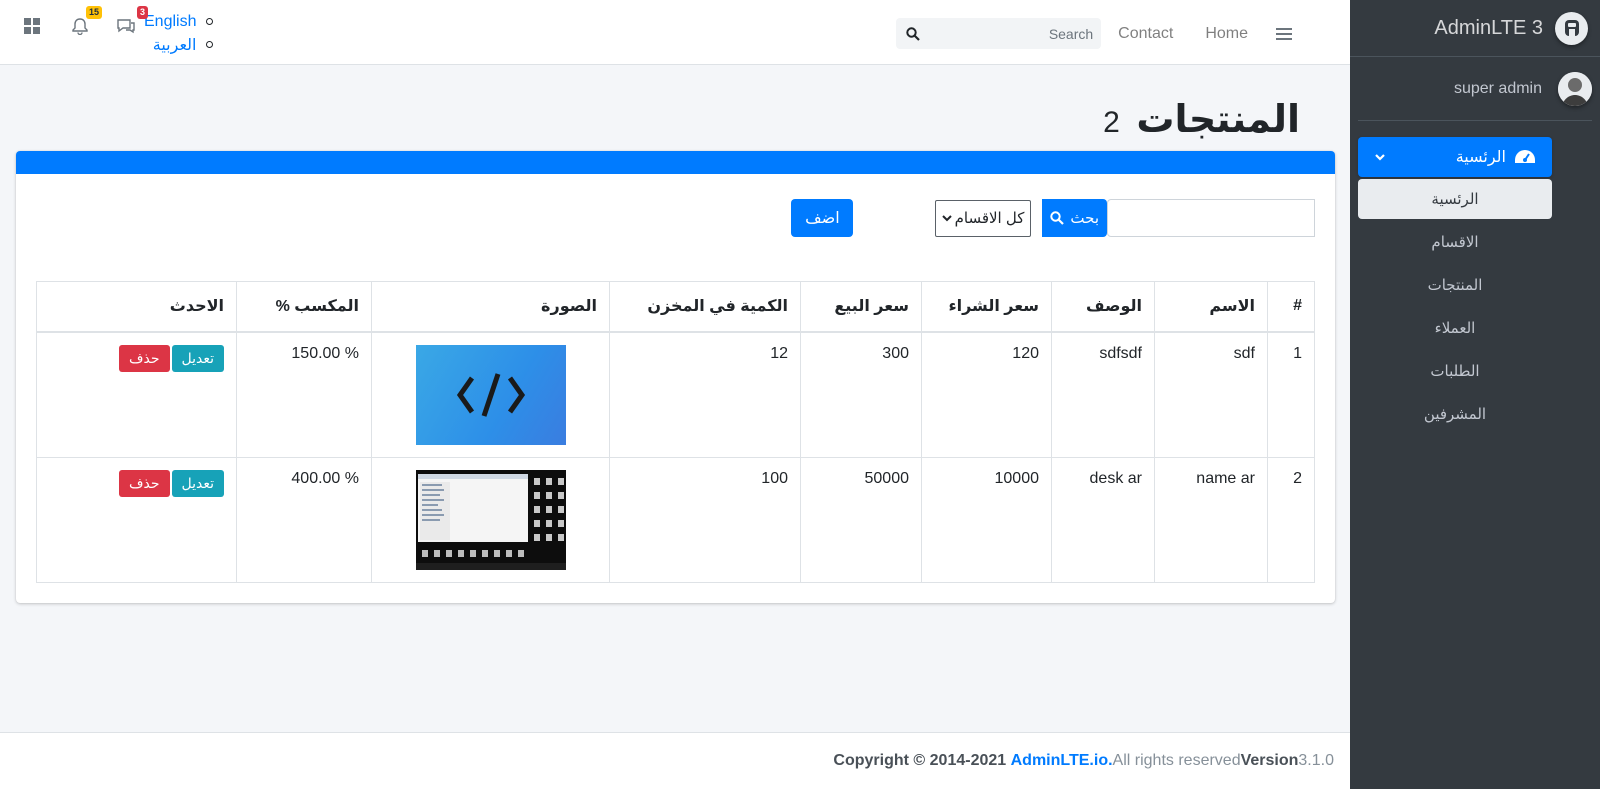 The height and width of the screenshot is (789, 1600). Describe the element at coordinates (1291, 307) in the screenshot. I see `header-cell: #` at that location.